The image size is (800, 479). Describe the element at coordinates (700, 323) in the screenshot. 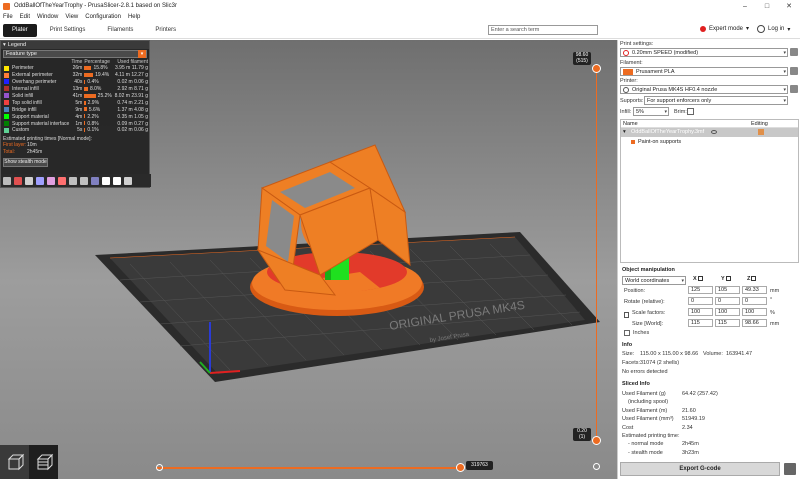

I see `size-x-input: 115` at that location.